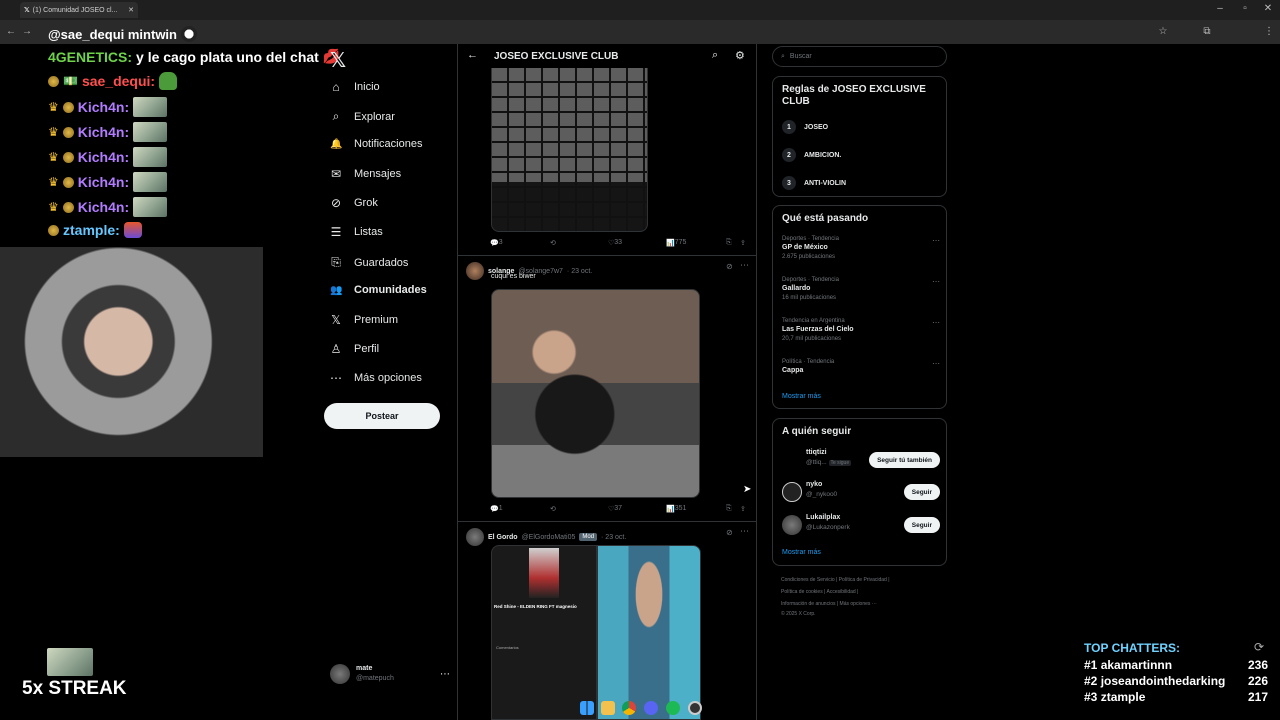 The width and height of the screenshot is (1280, 720). I want to click on close-window-icon: ✕, so click(1268, 10).